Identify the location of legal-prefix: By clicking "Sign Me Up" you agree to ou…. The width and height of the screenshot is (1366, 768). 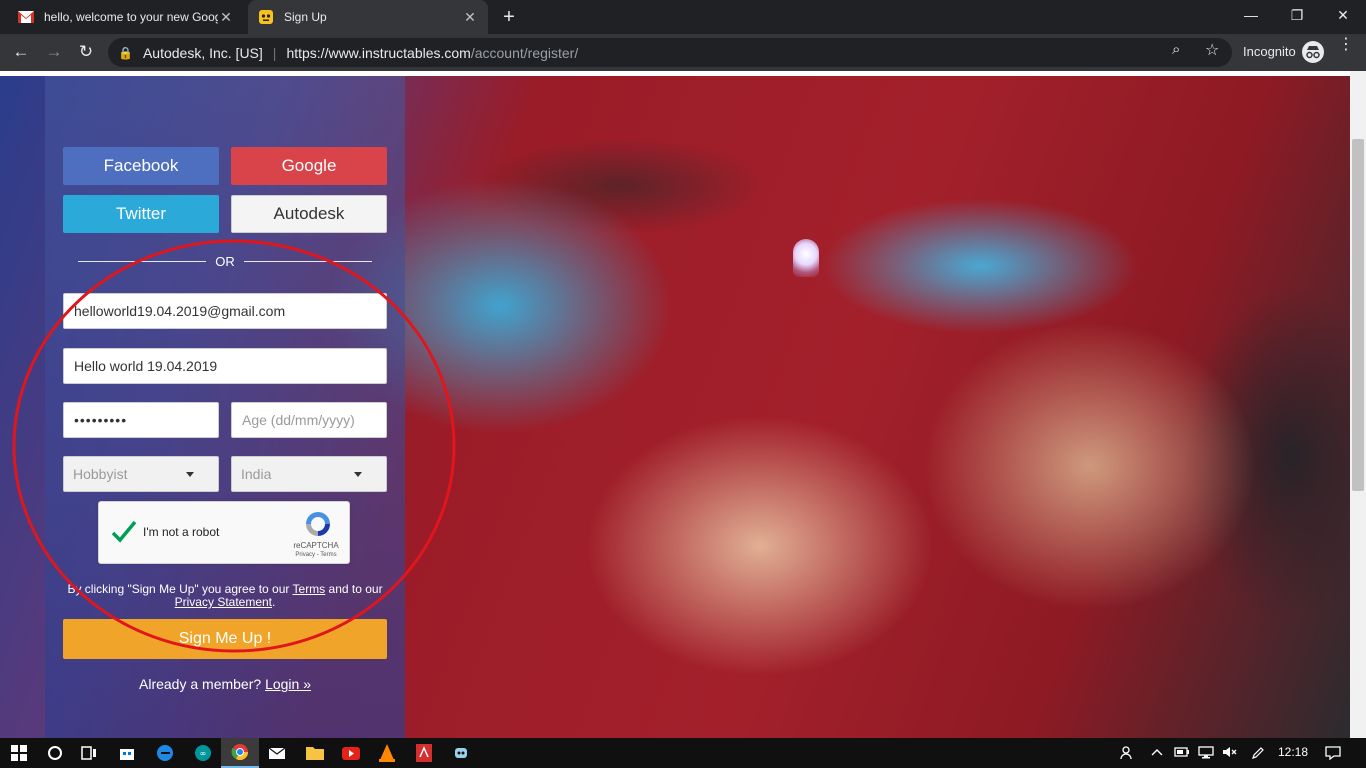
(180, 589).